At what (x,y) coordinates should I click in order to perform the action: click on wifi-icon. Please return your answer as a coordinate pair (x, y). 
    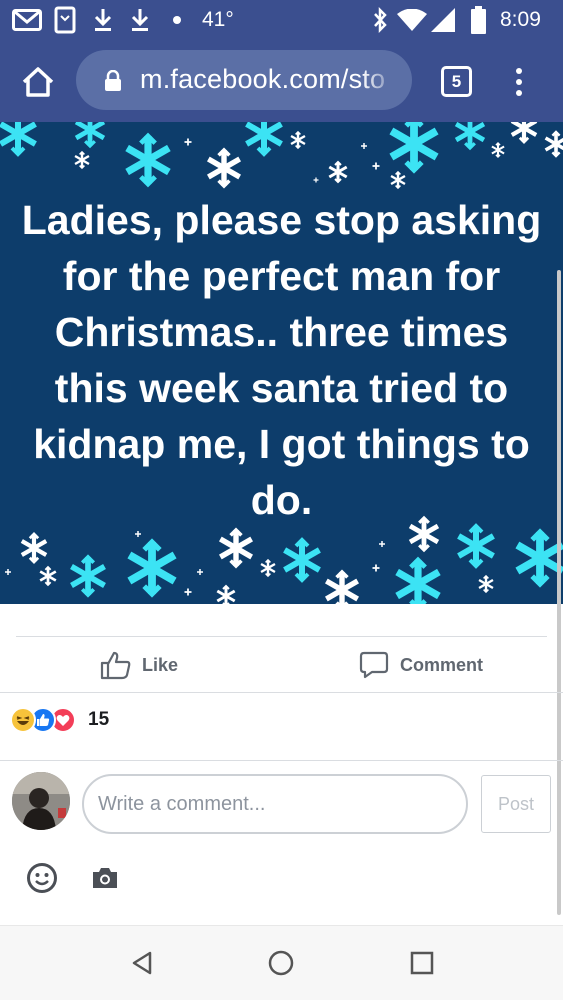
    Looking at the image, I should click on (412, 20).